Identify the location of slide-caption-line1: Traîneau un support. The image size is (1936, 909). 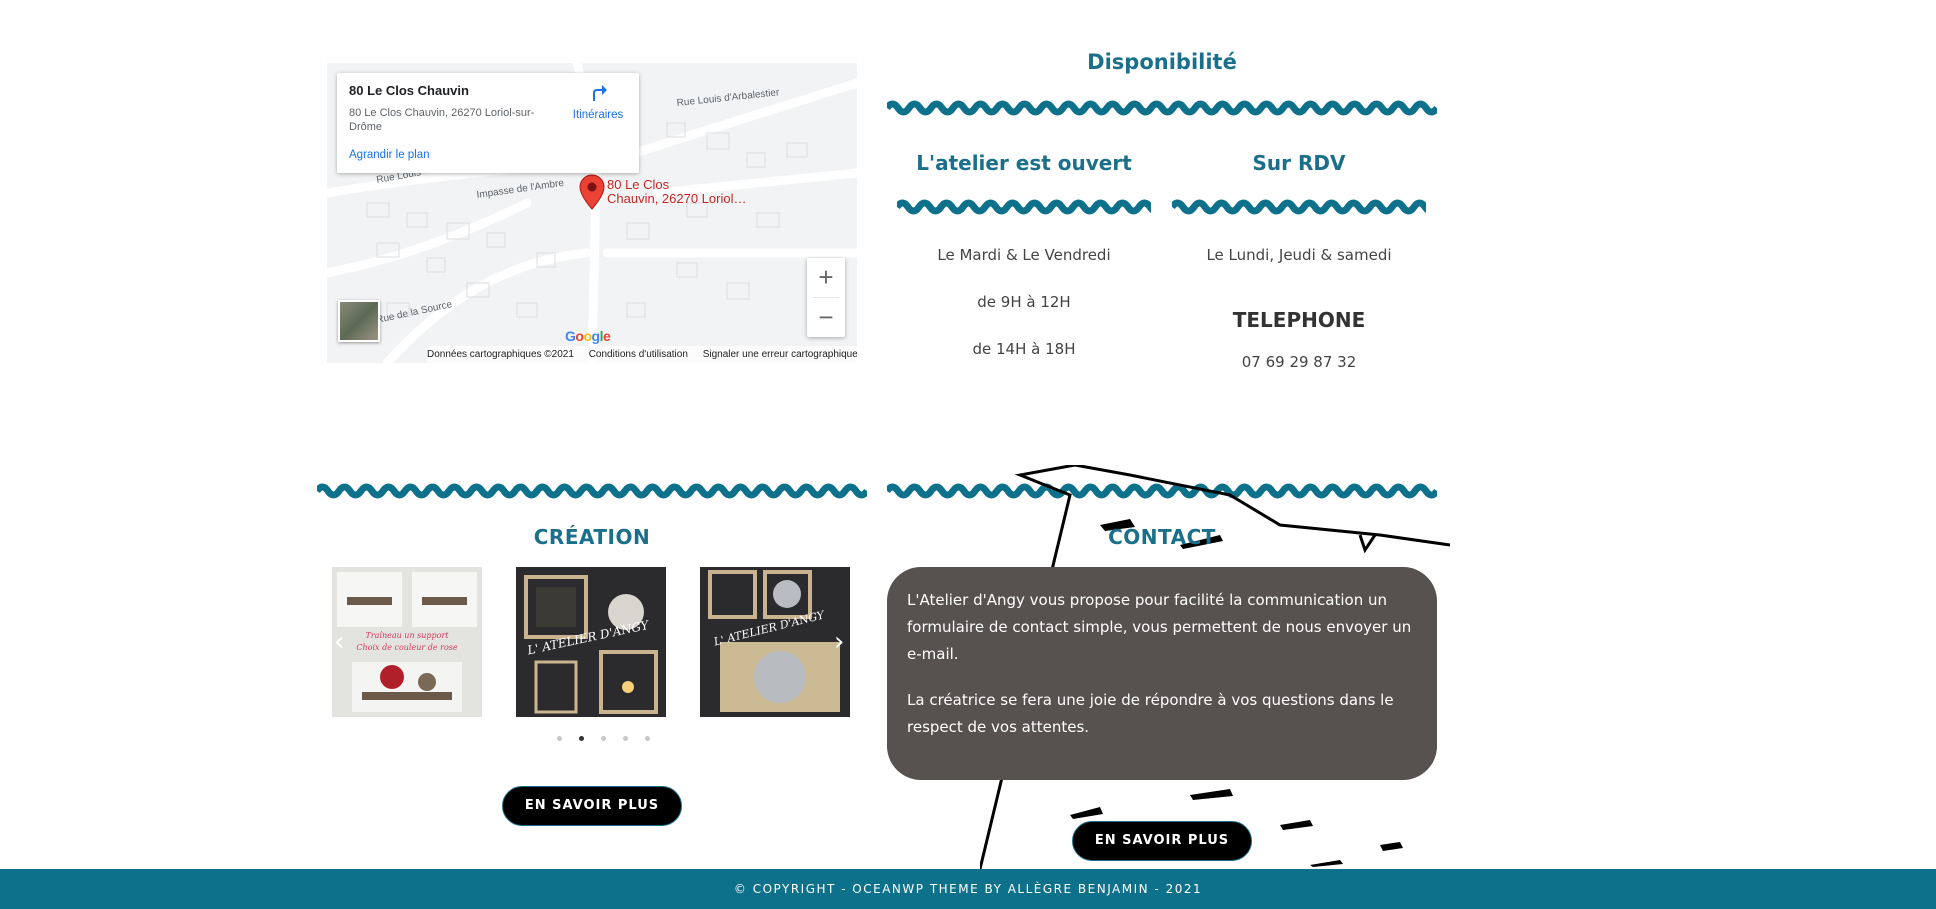
(407, 635).